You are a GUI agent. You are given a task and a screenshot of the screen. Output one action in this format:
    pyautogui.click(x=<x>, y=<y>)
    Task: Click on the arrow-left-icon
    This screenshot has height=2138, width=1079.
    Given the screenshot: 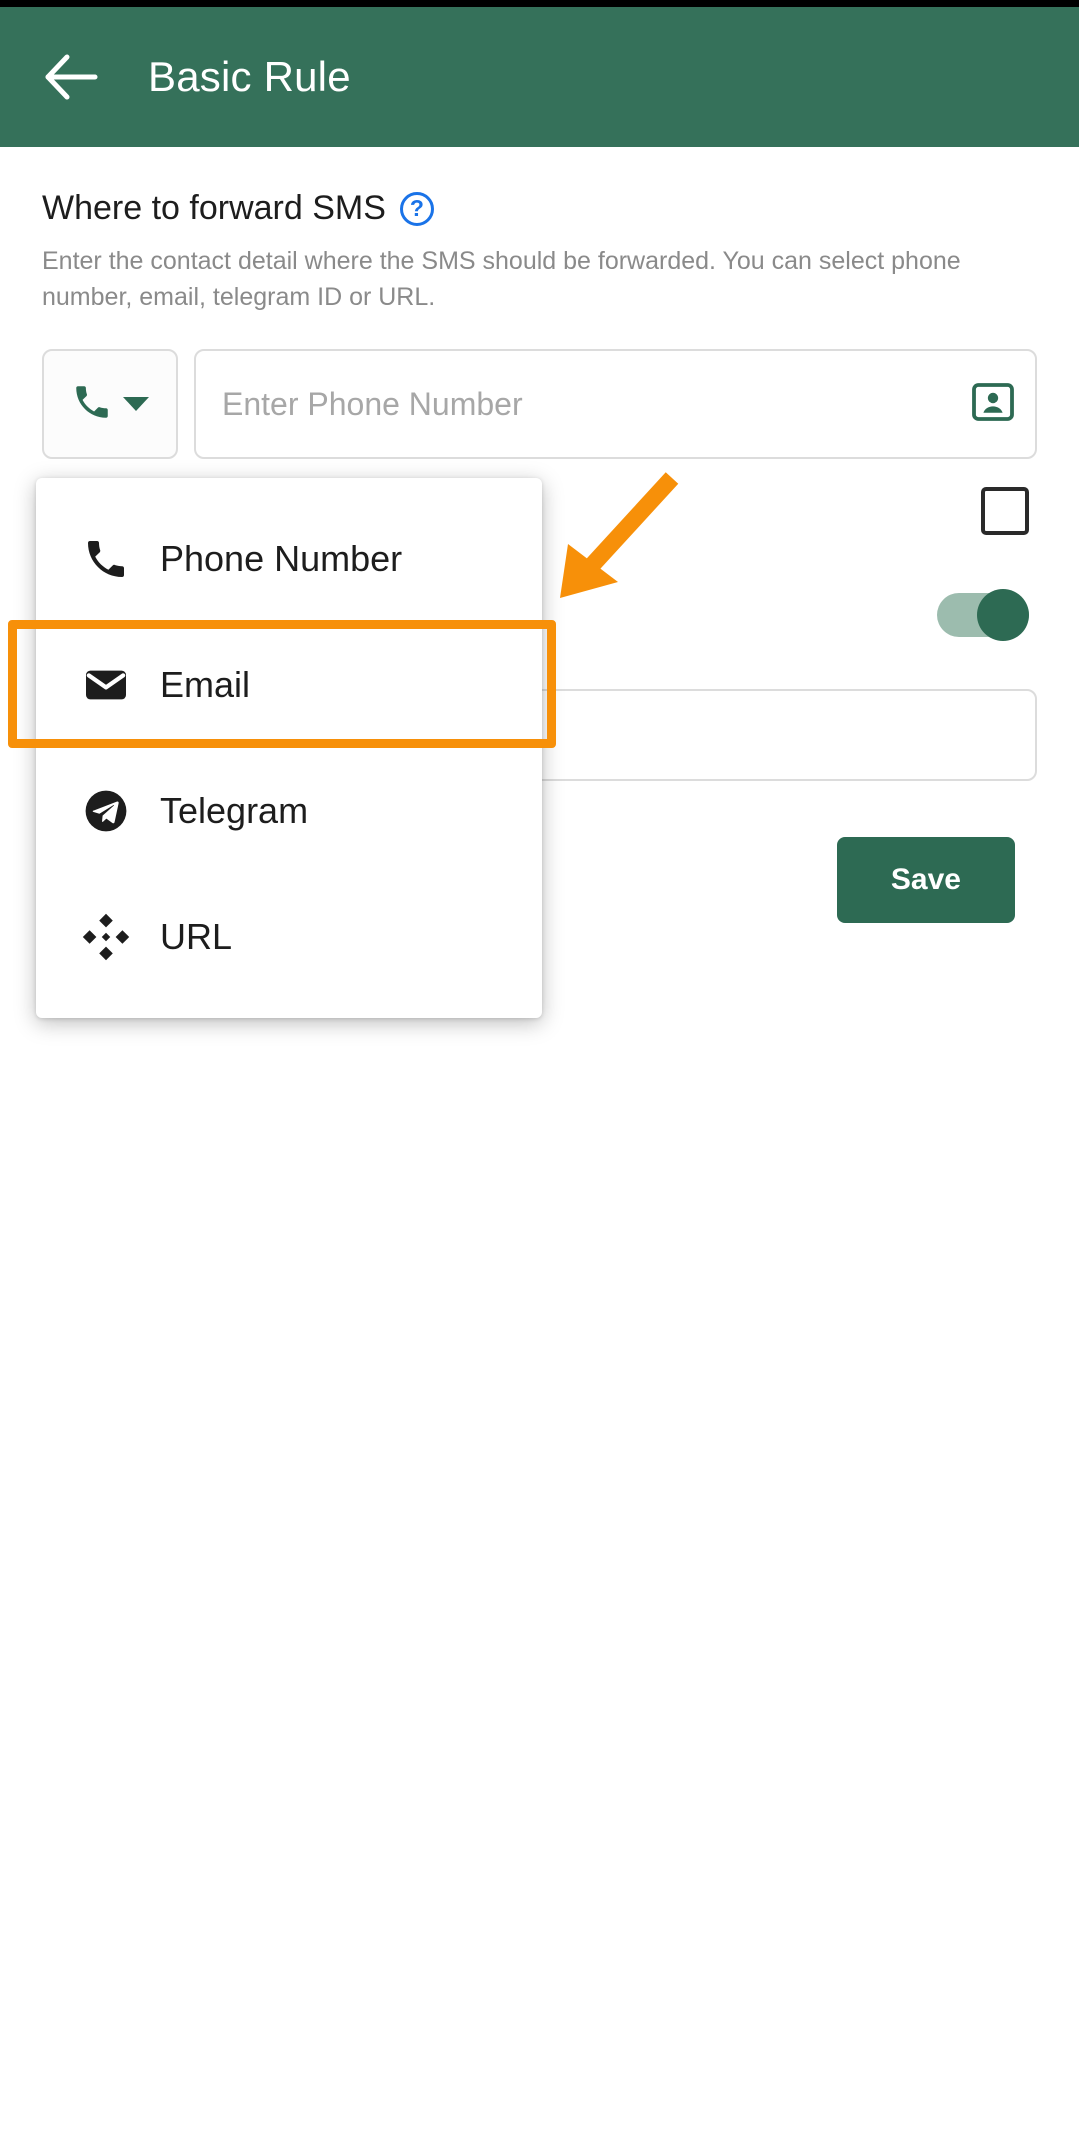 What is the action you would take?
    pyautogui.click(x=72, y=77)
    